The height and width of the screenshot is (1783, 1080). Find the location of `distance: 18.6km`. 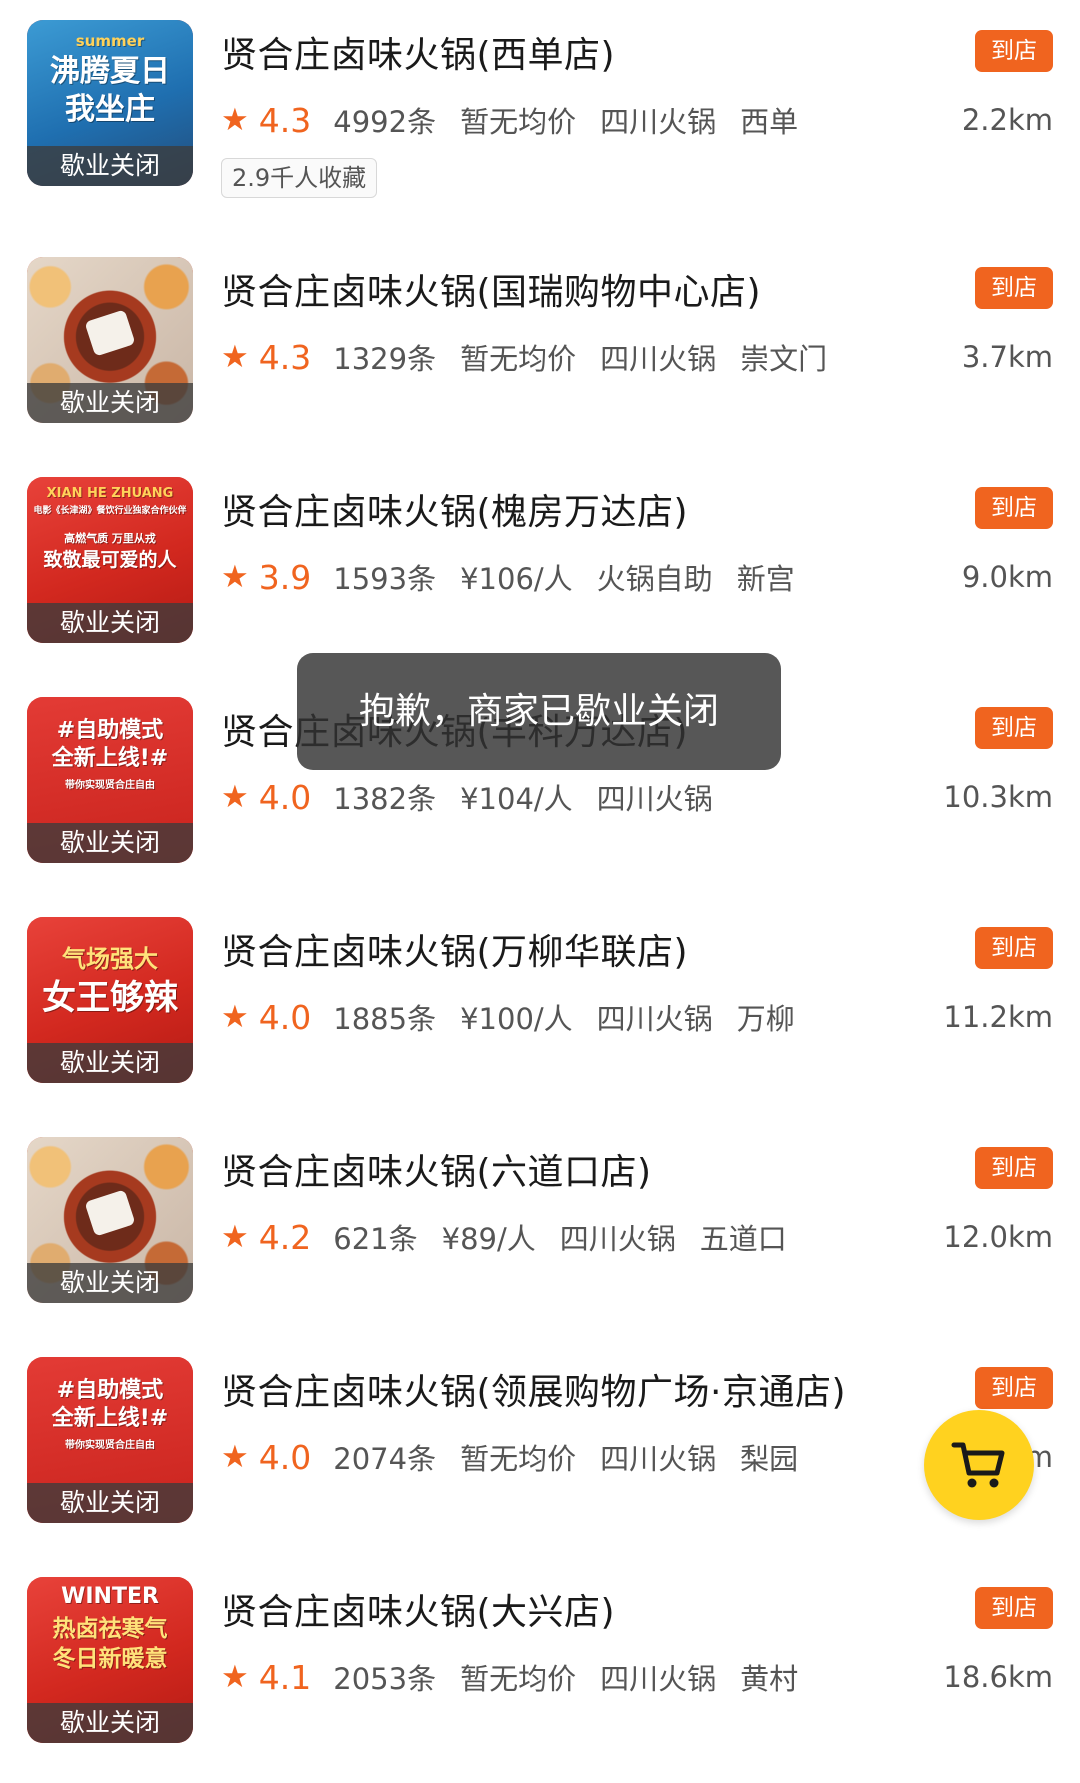

distance: 18.6km is located at coordinates (998, 1677).